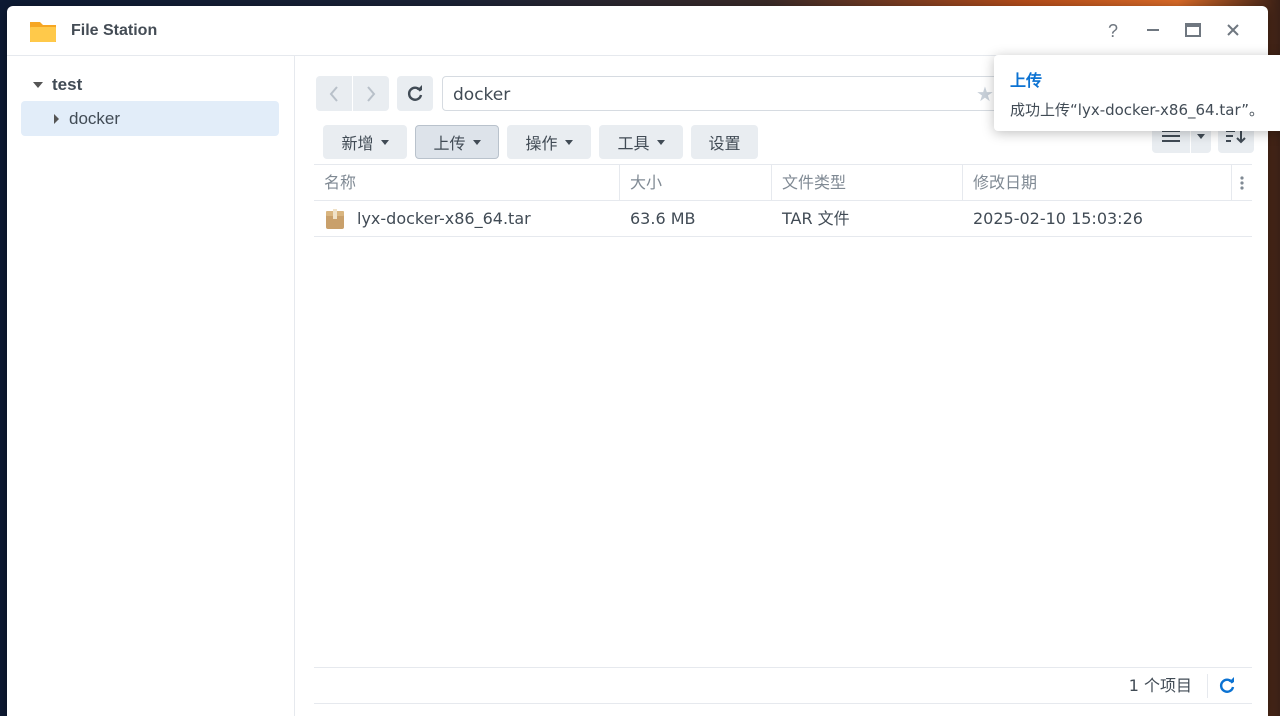  What do you see at coordinates (56, 118) in the screenshot?
I see `caret-right-icon` at bounding box center [56, 118].